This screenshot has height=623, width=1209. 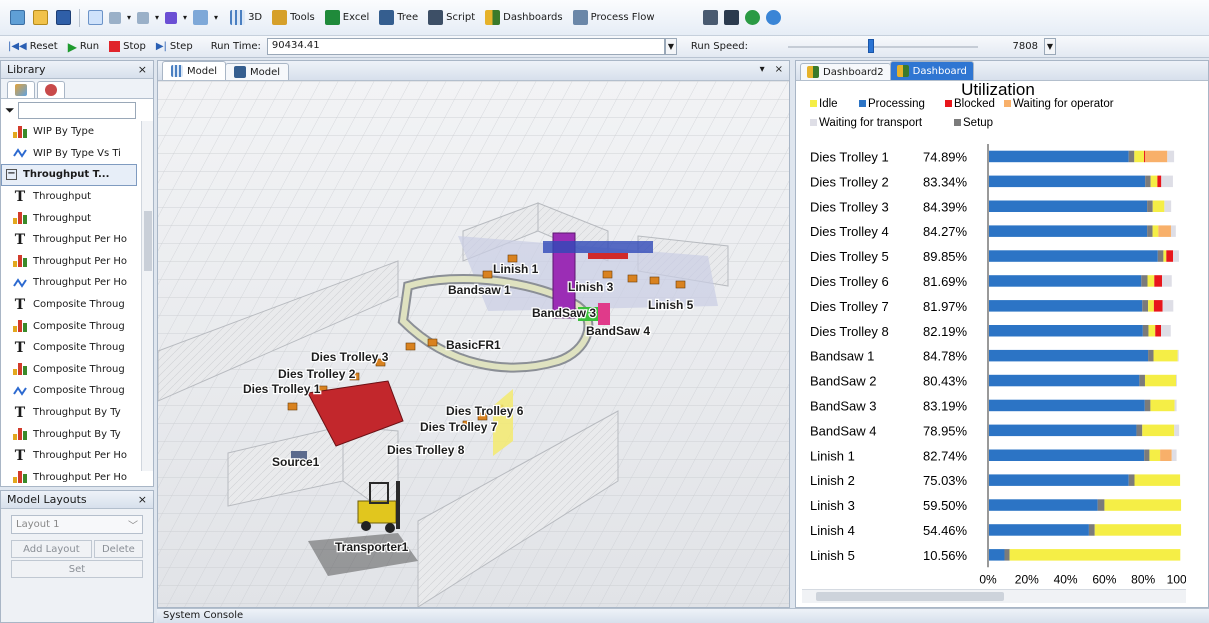 What do you see at coordinates (70, 197) in the screenshot?
I see `library-item: T Throughput` at bounding box center [70, 197].